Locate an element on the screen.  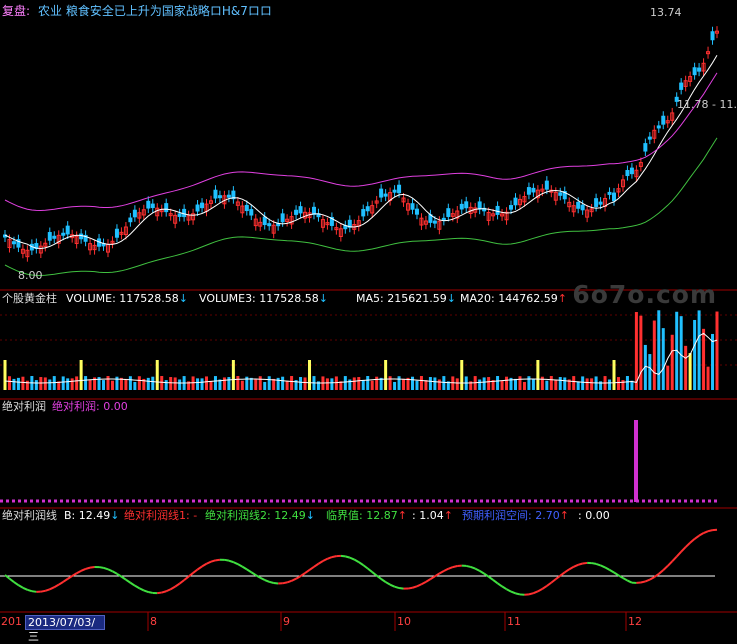
volume-readout: VOLUME: 117528.58↓ is located at coordinates (127, 299).